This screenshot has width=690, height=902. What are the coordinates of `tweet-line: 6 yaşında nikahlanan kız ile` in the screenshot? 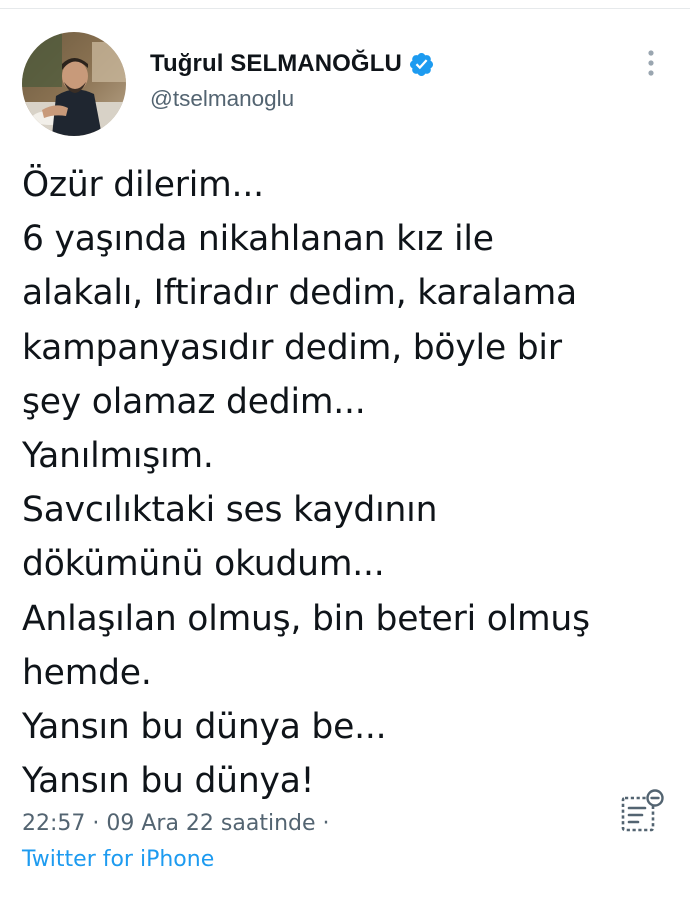 It's located at (258, 239).